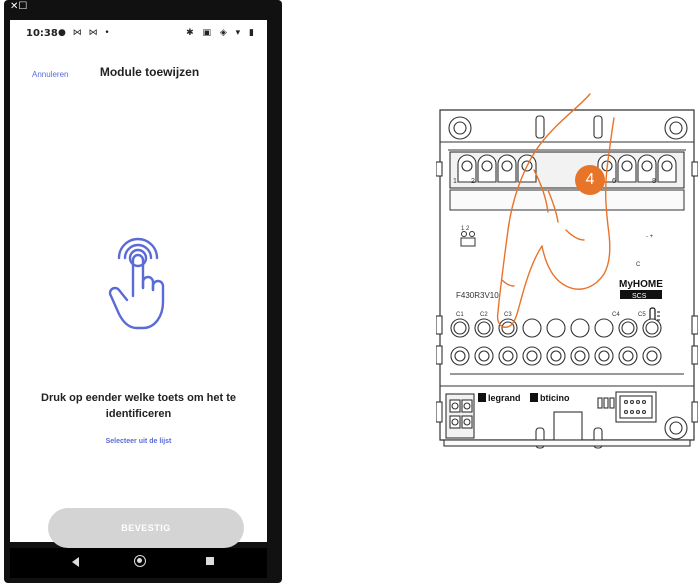 The image size is (698, 587). Describe the element at coordinates (614, 181) in the screenshot. I see `svg-text: 6` at that location.